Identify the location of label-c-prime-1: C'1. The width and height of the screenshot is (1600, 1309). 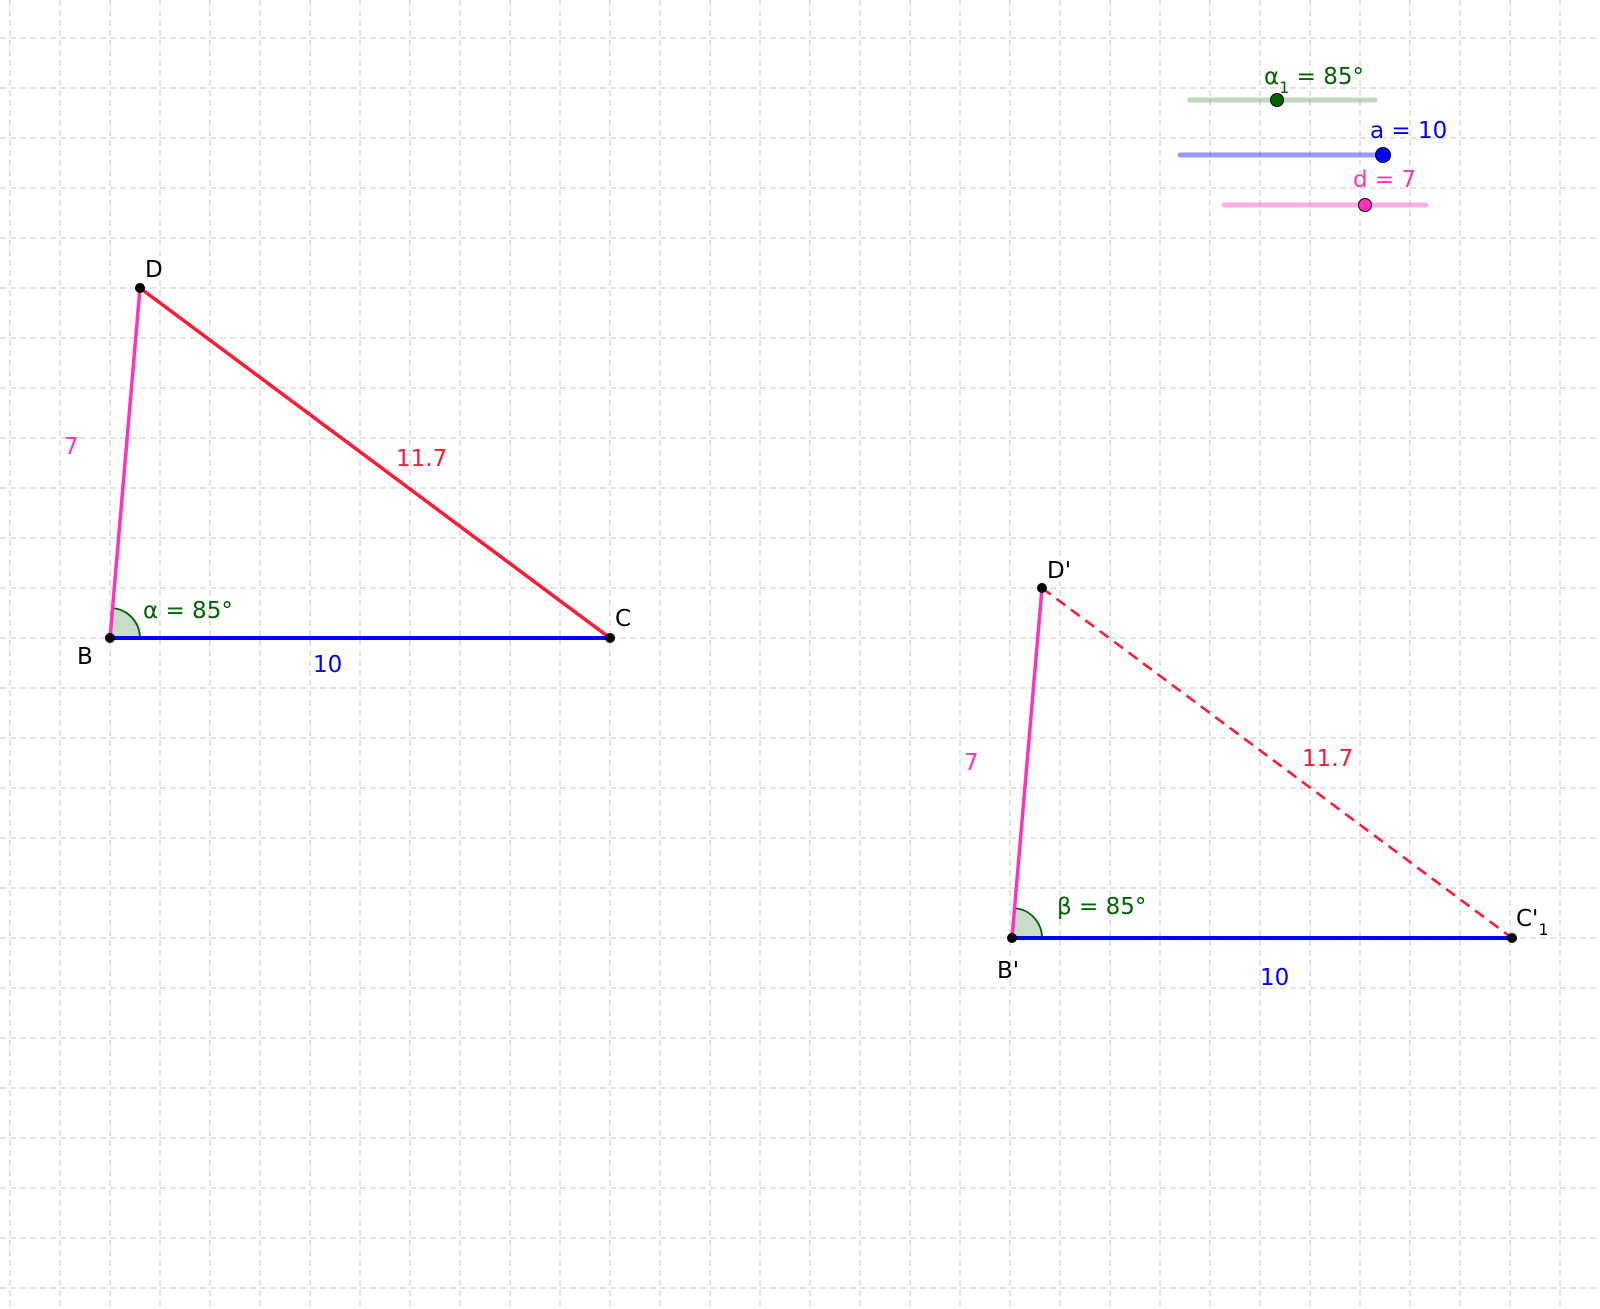
(1532, 922).